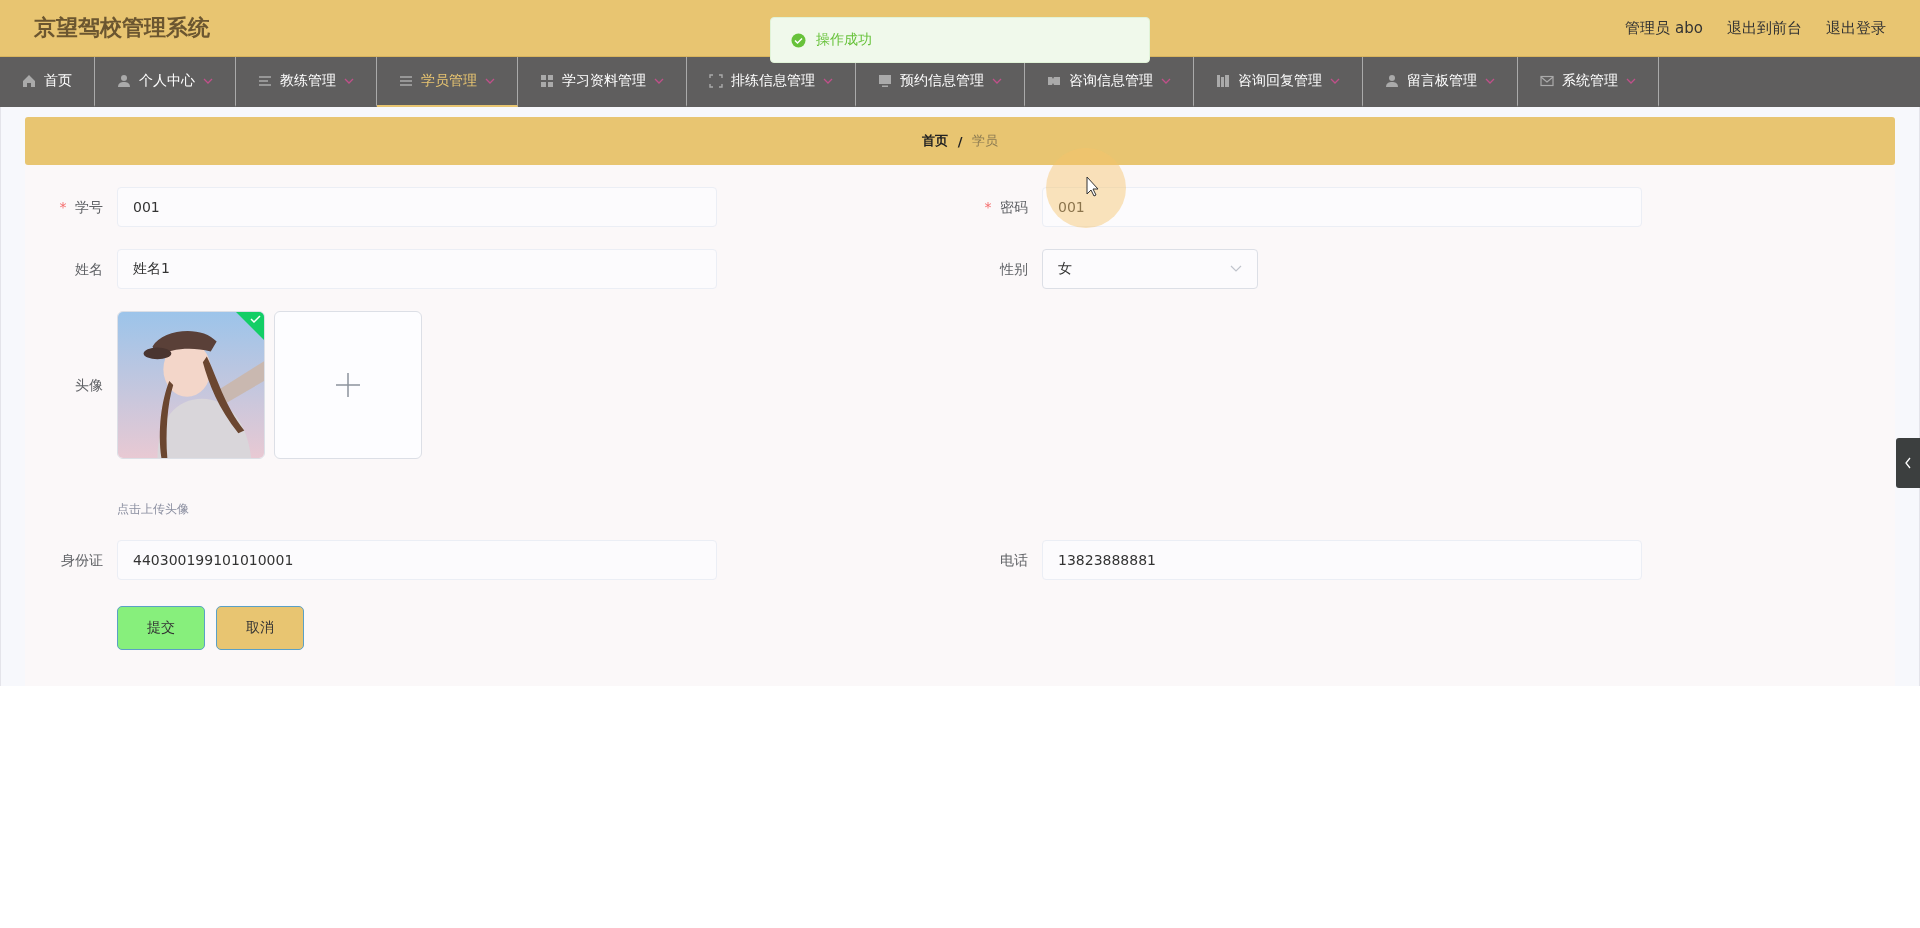  I want to click on plus-icon, so click(348, 385).